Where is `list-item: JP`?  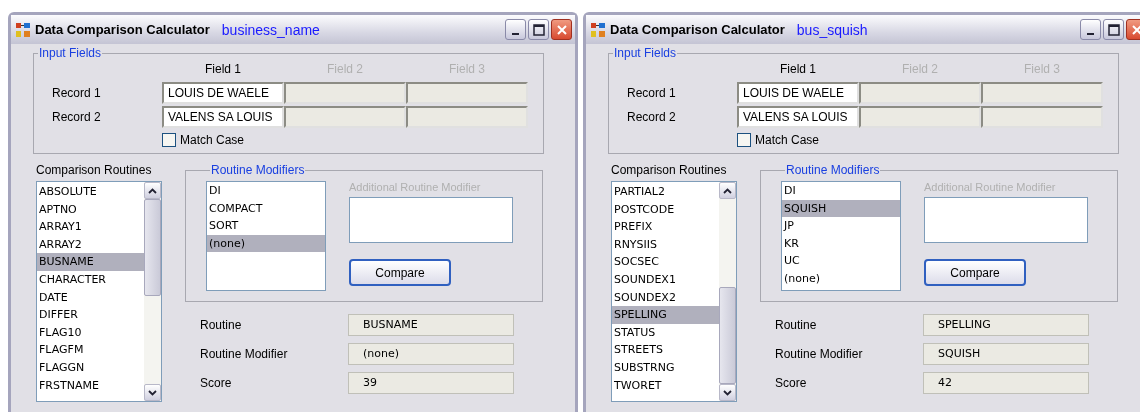 list-item: JP is located at coordinates (841, 226).